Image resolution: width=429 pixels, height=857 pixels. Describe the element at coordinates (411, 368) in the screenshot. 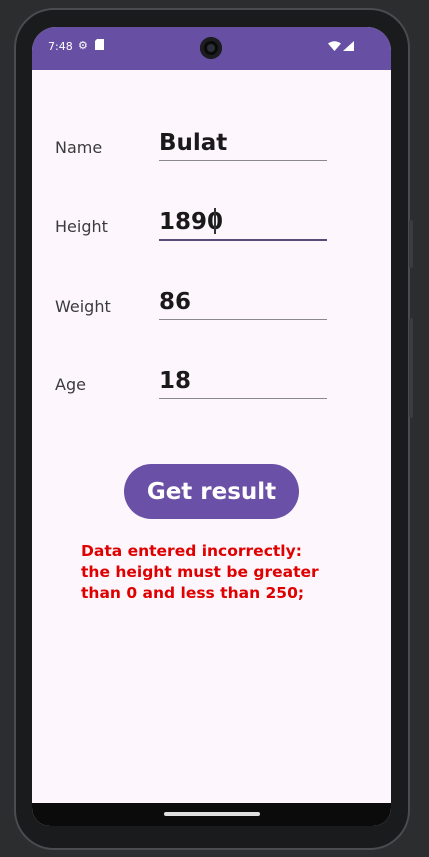

I see `volume-button` at that location.